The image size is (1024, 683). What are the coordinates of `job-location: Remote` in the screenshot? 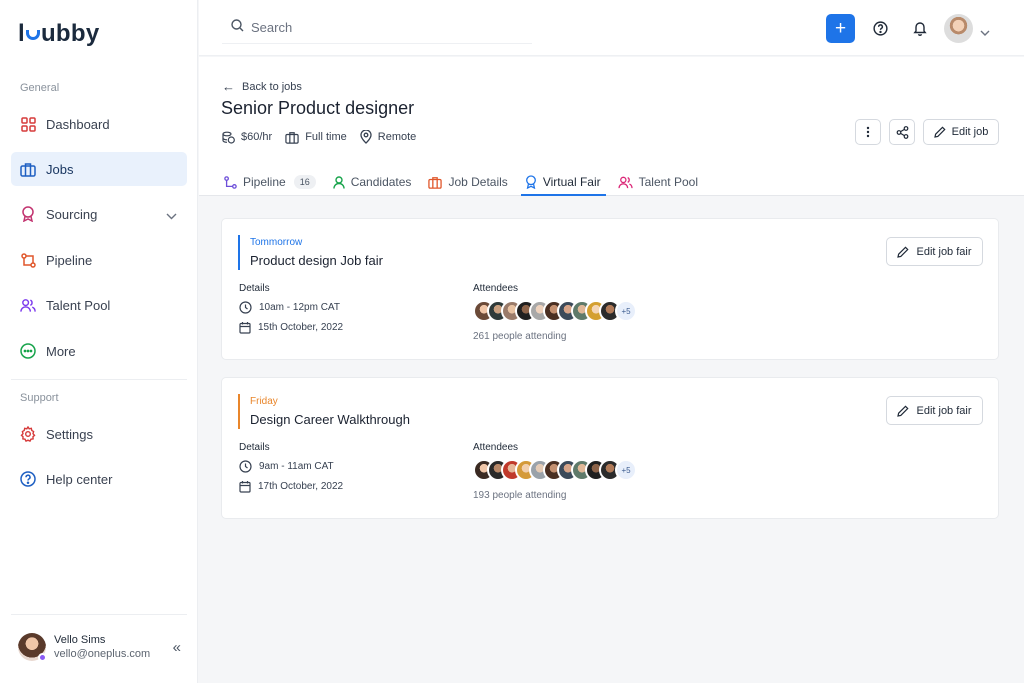 It's located at (388, 137).